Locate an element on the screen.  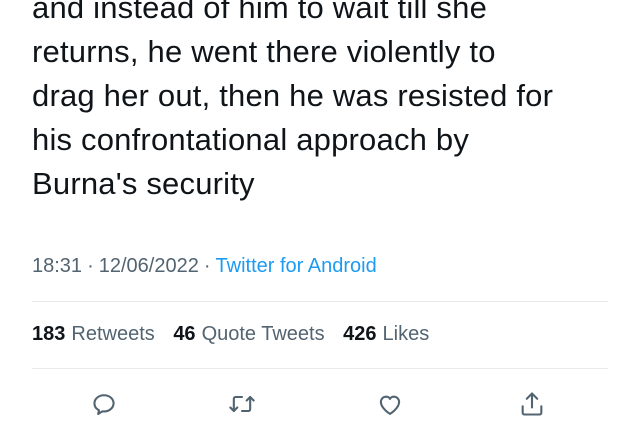
heart-icon is located at coordinates (390, 405).